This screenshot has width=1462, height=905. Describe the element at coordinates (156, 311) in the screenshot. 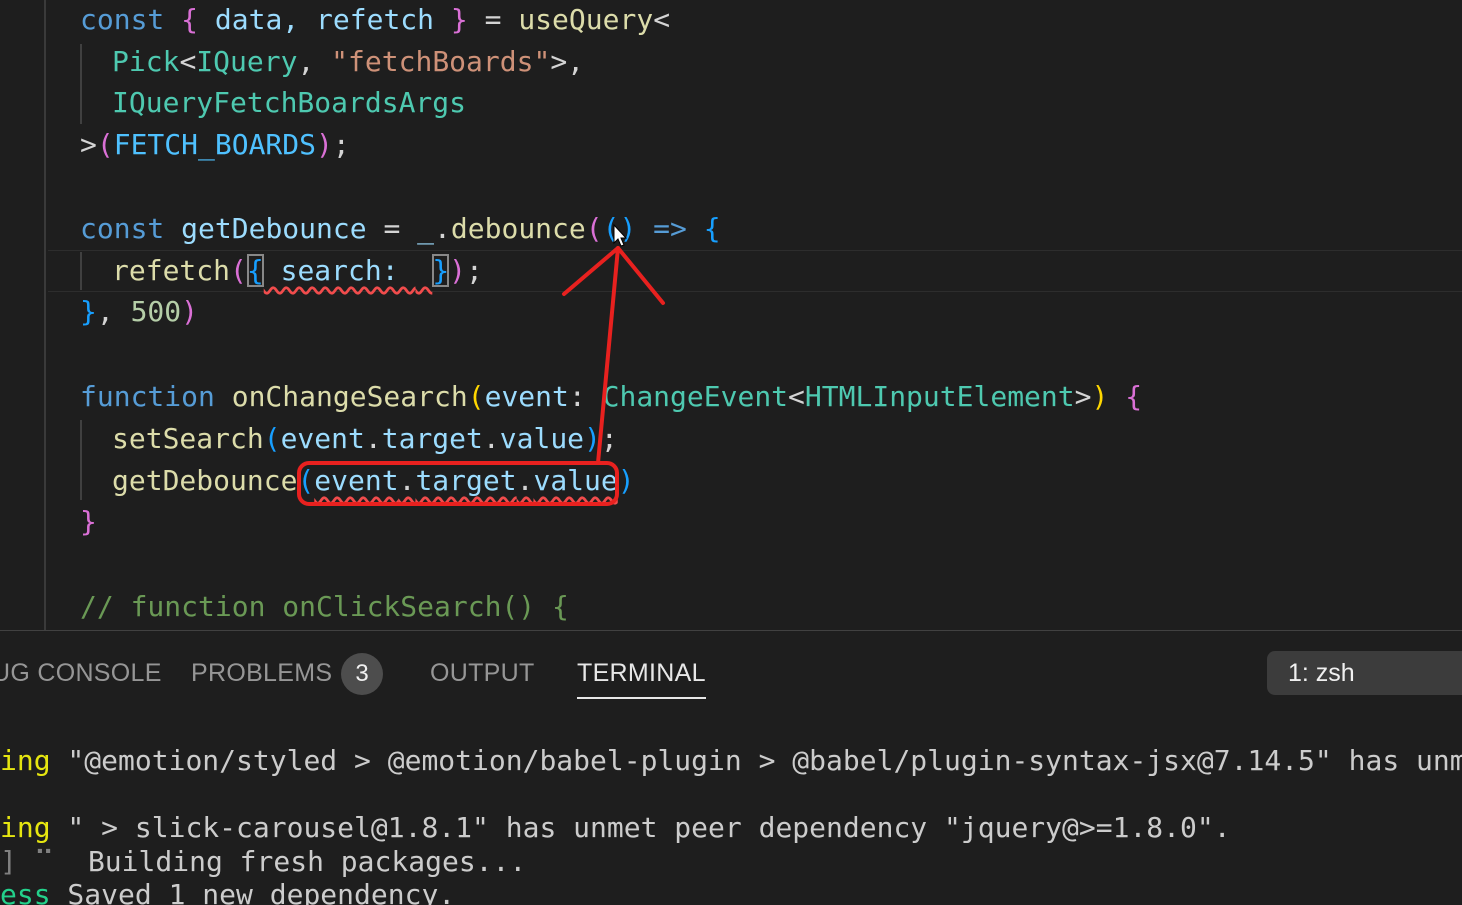

I see `token: 500` at that location.